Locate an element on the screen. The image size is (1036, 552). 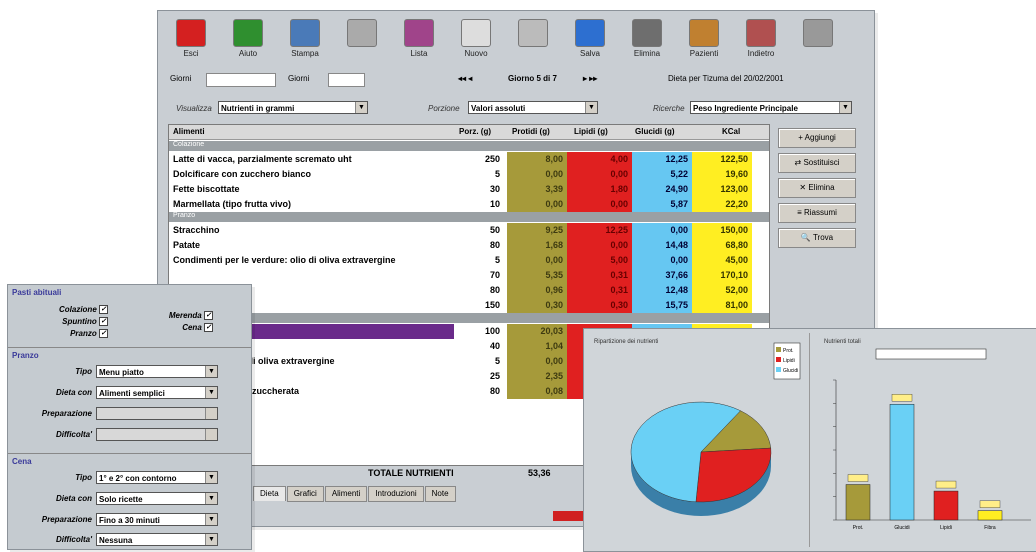
print-button: Stampa is located at coordinates (305, 42).